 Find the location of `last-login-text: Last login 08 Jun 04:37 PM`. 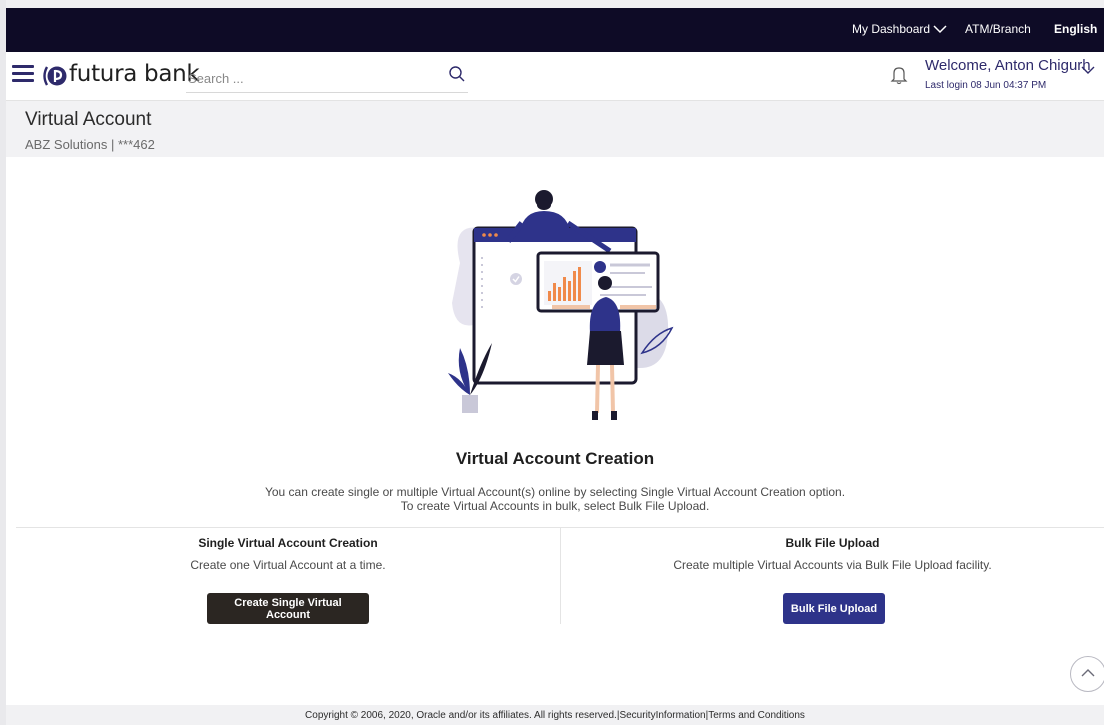

last-login-text: Last login 08 Jun 04:37 PM is located at coordinates (986, 85).